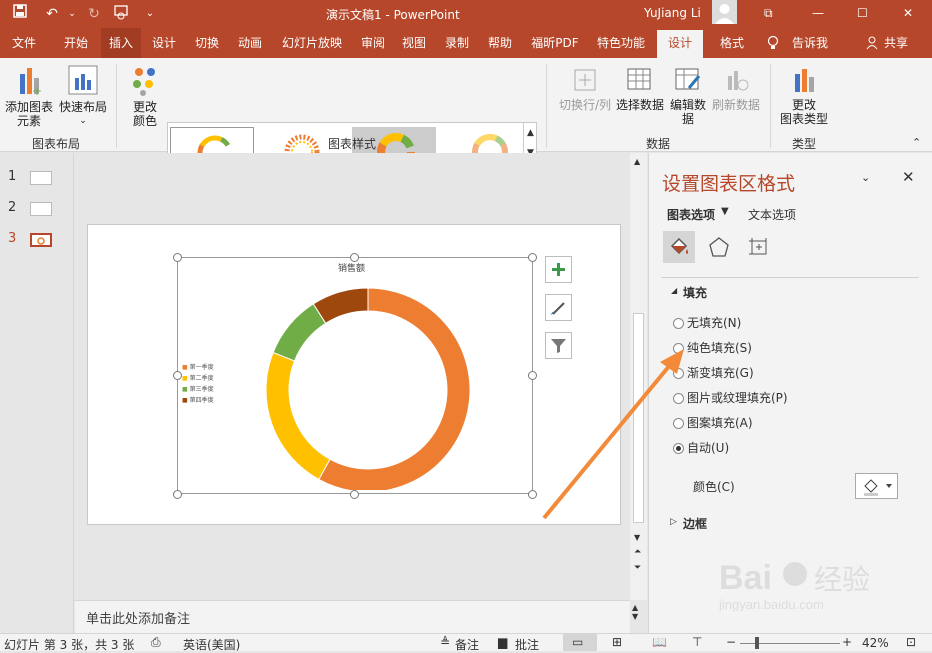 This screenshot has width=932, height=653. What do you see at coordinates (69, 645) in the screenshot?
I see `slide-counter: 幻灯片 第 3 张，共 3 张` at bounding box center [69, 645].